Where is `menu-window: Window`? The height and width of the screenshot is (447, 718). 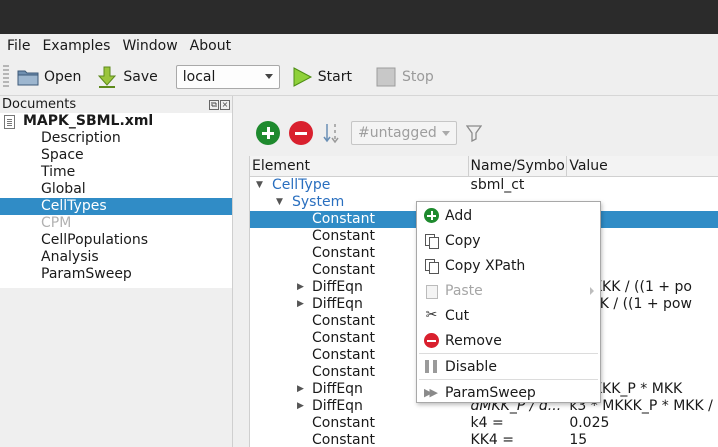
menu-window: Window is located at coordinates (149, 46).